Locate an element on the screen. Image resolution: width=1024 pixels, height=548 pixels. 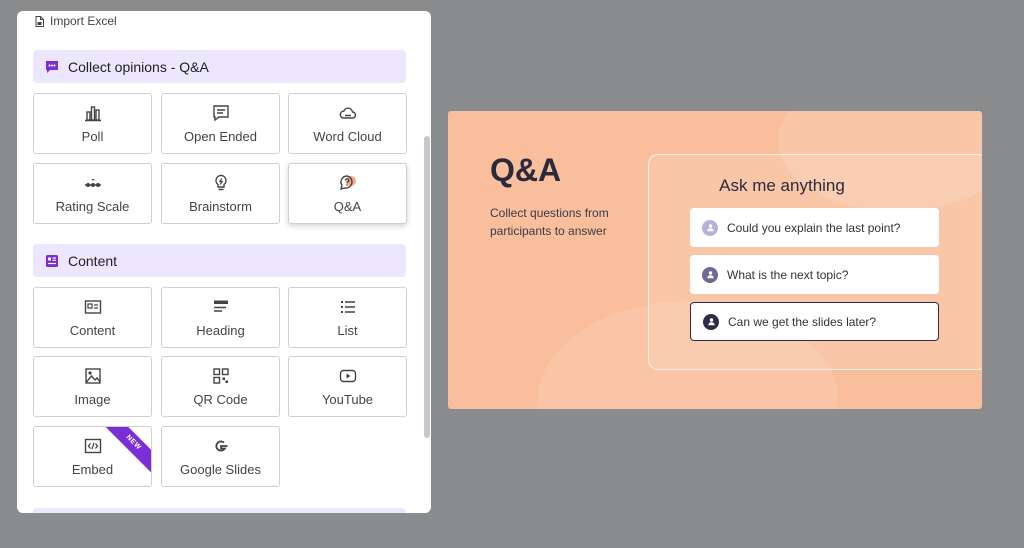
id-card-icon is located at coordinates (92, 306).